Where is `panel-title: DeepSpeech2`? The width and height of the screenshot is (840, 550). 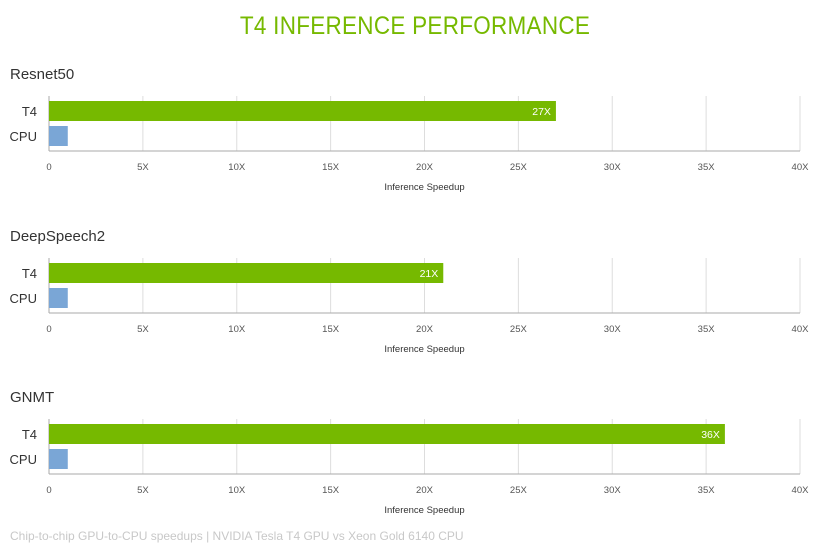
panel-title: DeepSpeech2 is located at coordinates (57, 236).